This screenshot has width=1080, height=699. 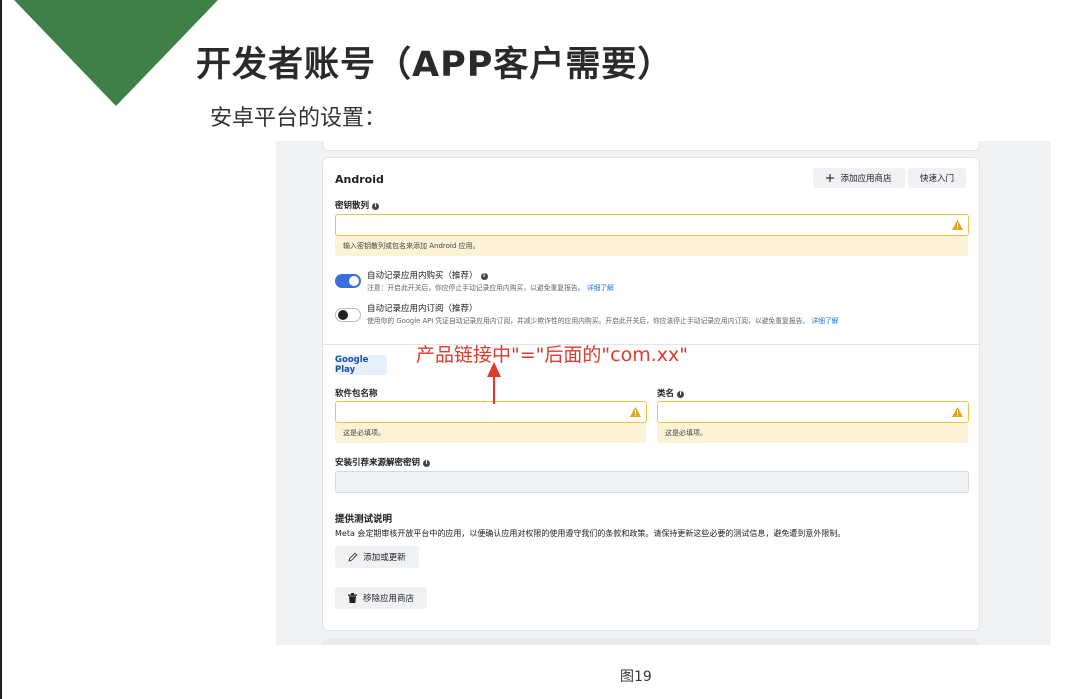 What do you see at coordinates (1, 349) in the screenshot?
I see `slide-left-border` at bounding box center [1, 349].